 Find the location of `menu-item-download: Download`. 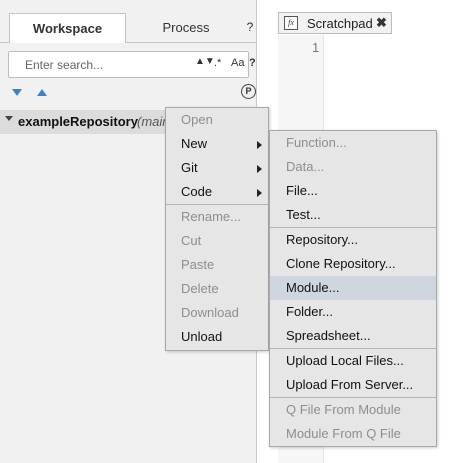

menu-item-download: Download is located at coordinates (217, 313).